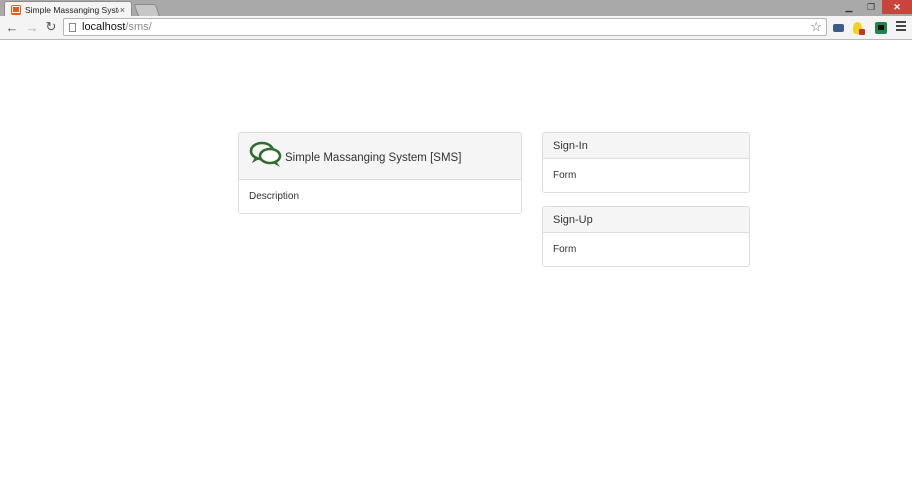 The image size is (912, 488). What do you see at coordinates (72, 9) in the screenshot?
I see `tab-title: Simple Massanging Syster` at bounding box center [72, 9].